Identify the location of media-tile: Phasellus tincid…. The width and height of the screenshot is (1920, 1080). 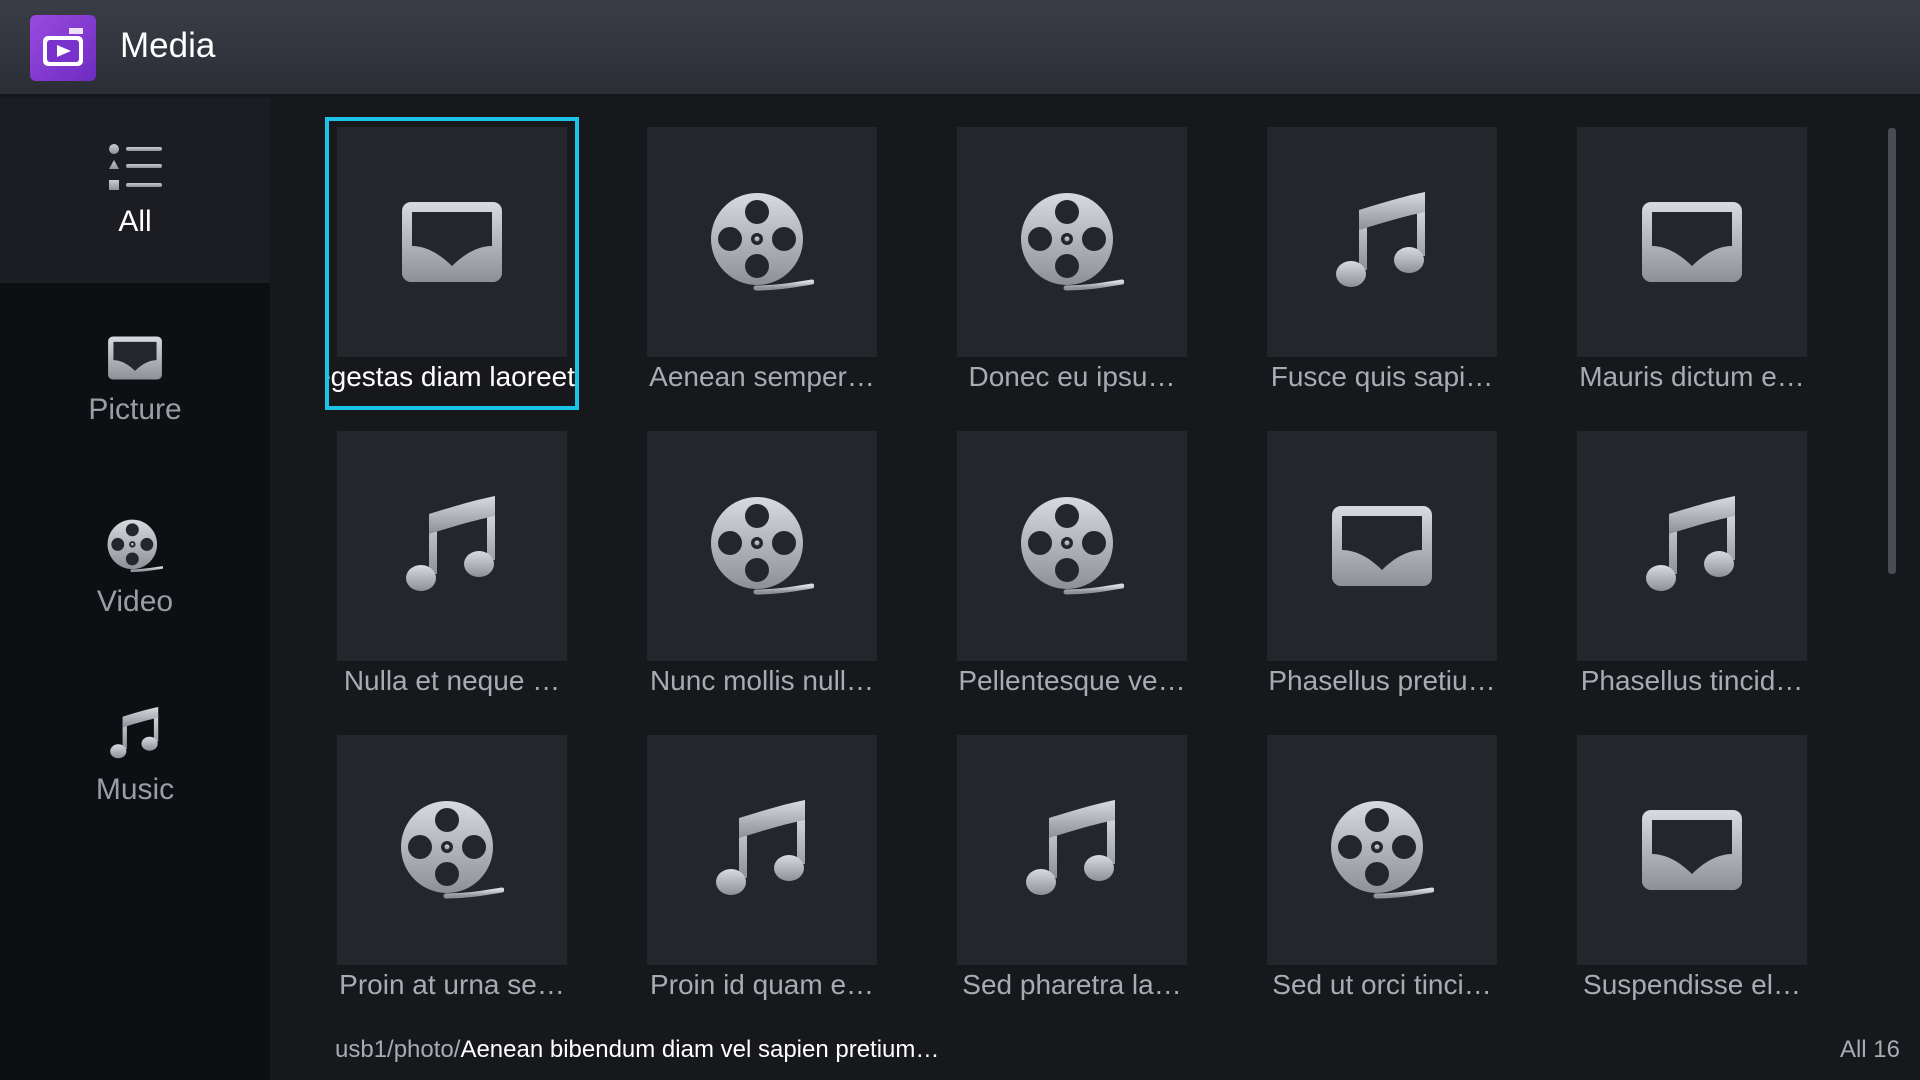
(1685, 559).